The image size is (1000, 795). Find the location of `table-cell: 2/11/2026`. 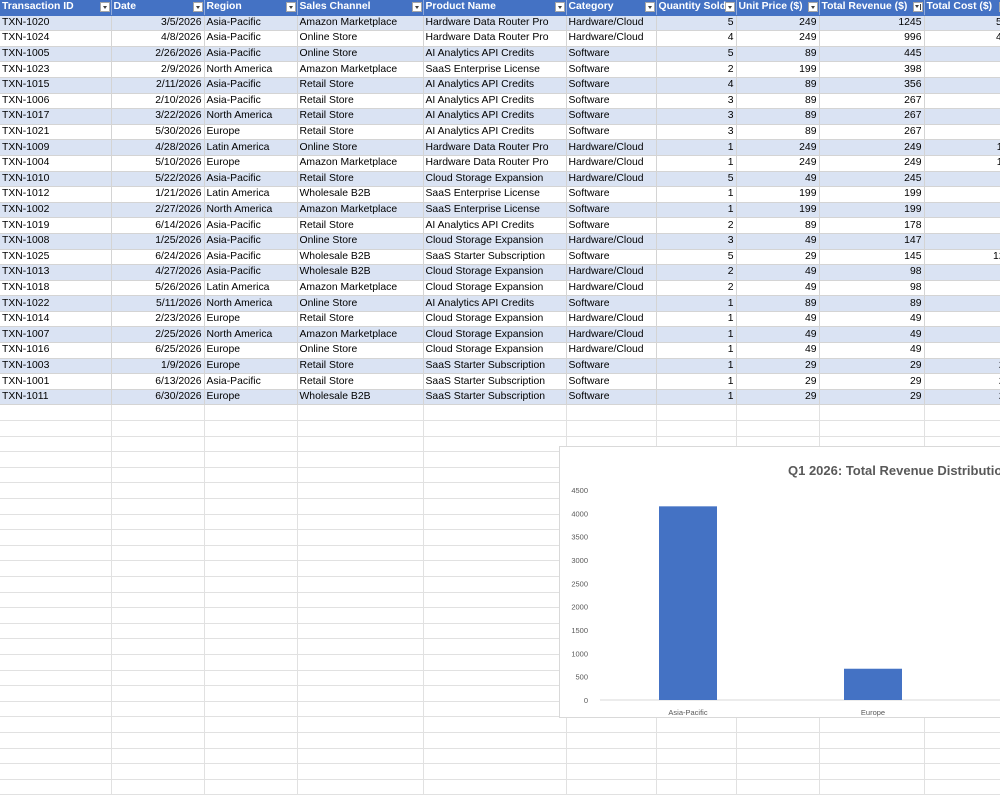

table-cell: 2/11/2026 is located at coordinates (157, 85).